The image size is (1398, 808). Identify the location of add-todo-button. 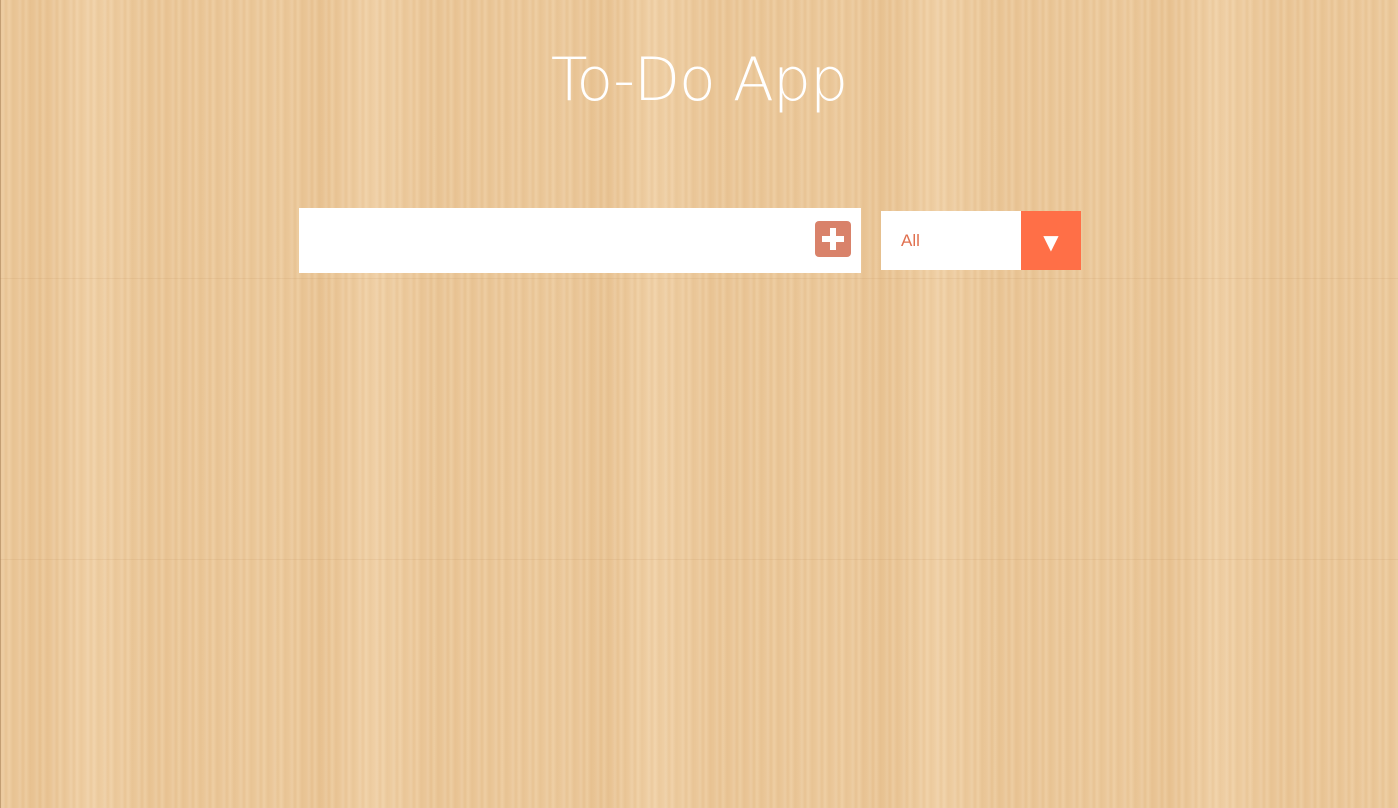
(833, 239).